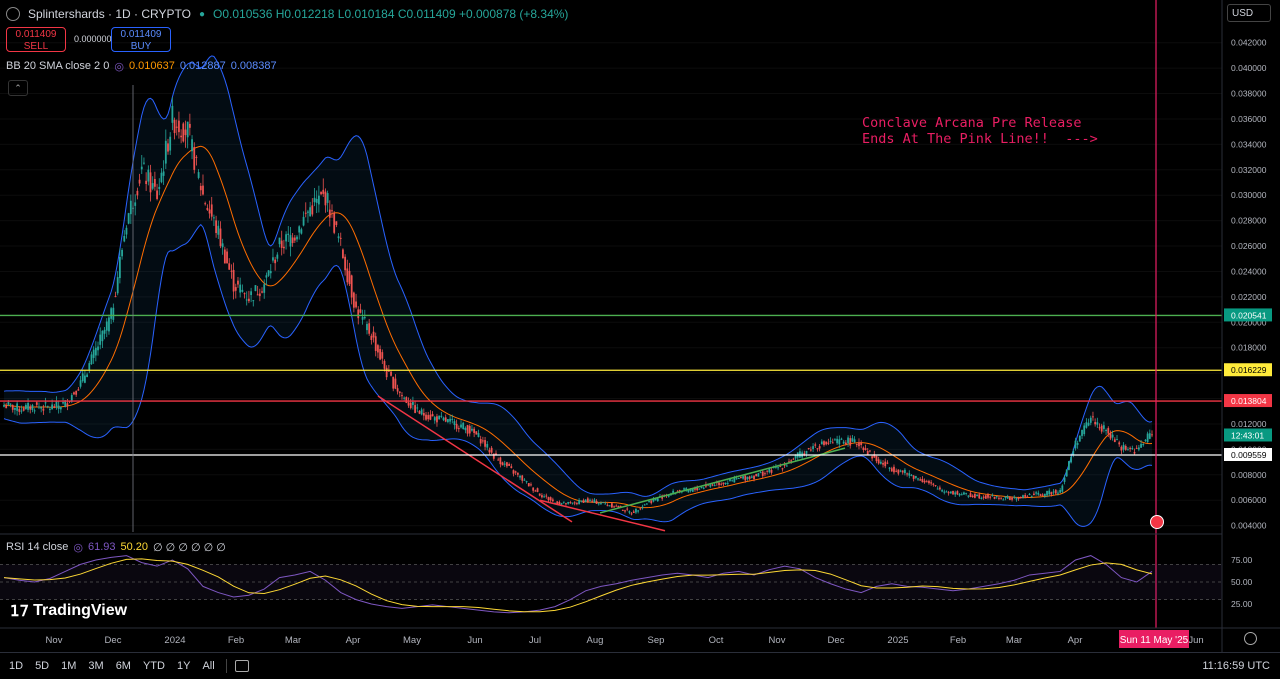 The width and height of the screenshot is (1280, 679). I want to click on range-ytd: YTD, so click(154, 666).